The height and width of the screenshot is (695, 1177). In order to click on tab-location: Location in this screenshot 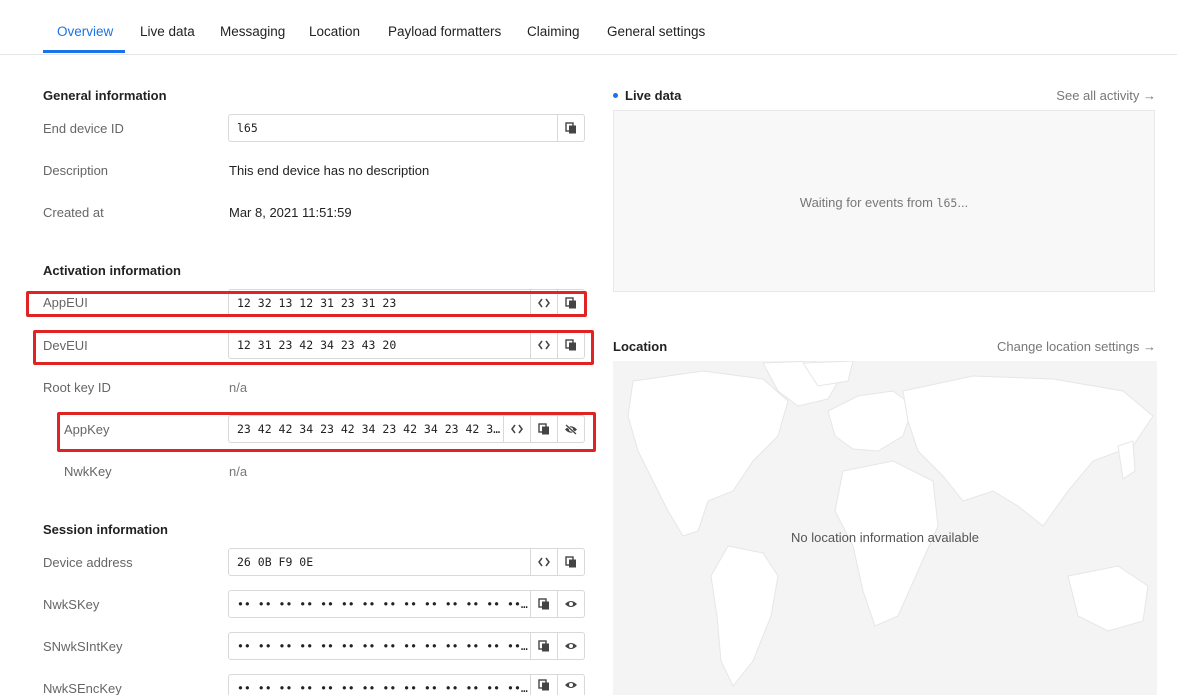, I will do `click(334, 31)`.